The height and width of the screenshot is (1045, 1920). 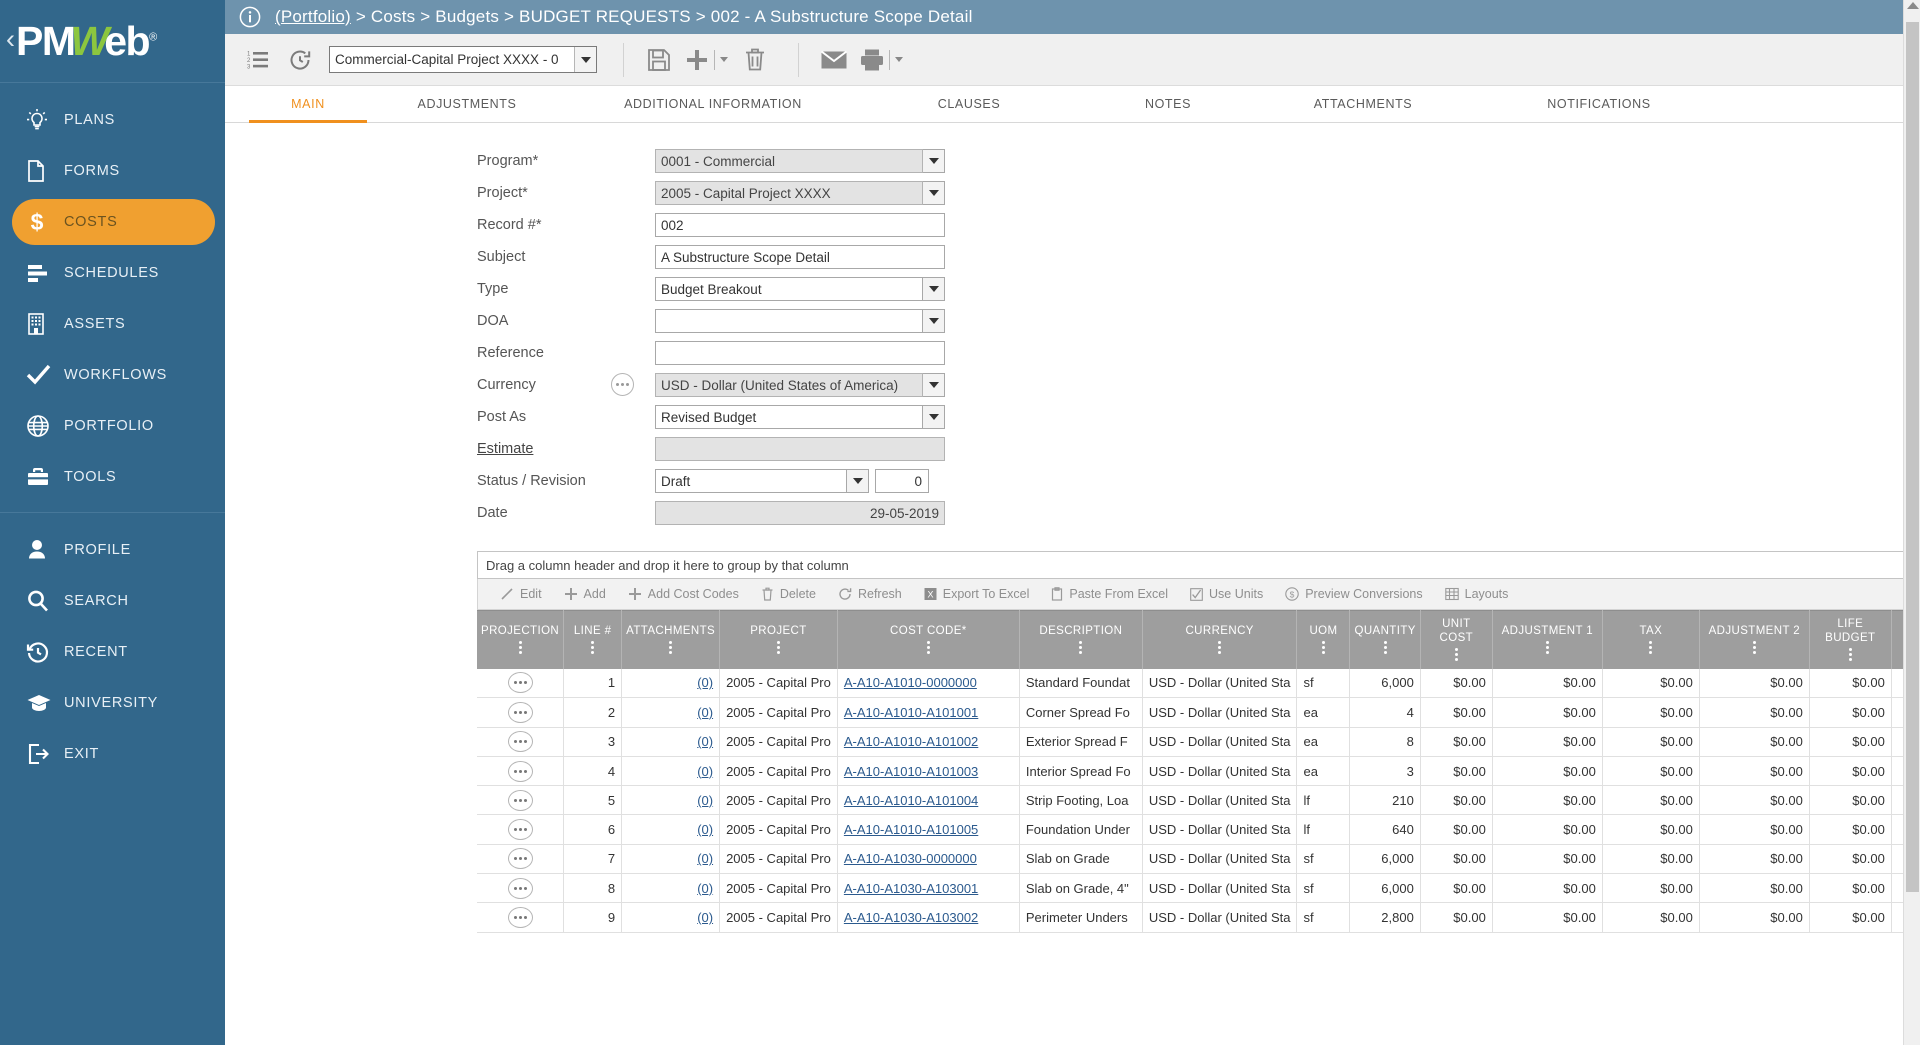 I want to click on column-header-cost-code: COST CODE*, so click(x=928, y=639).